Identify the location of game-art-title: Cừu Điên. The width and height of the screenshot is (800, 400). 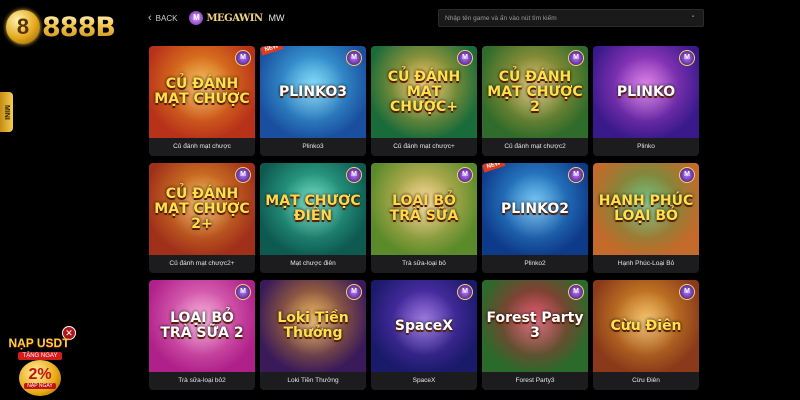
(646, 325).